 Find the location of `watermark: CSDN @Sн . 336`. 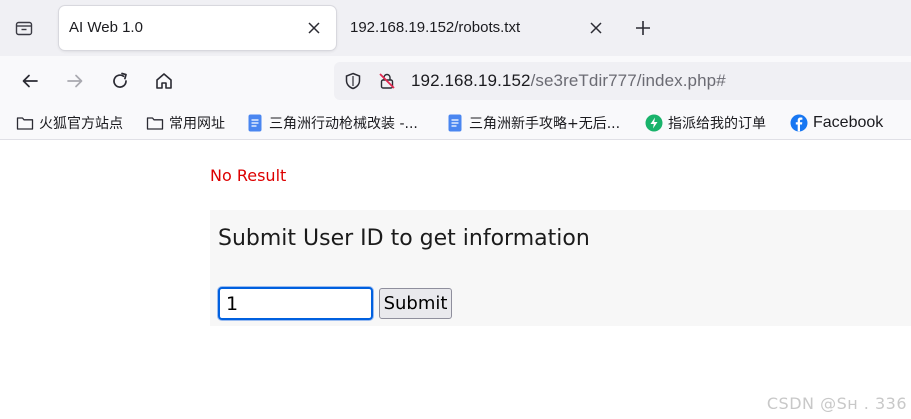

watermark: CSDN @Sн . 336 is located at coordinates (836, 403).